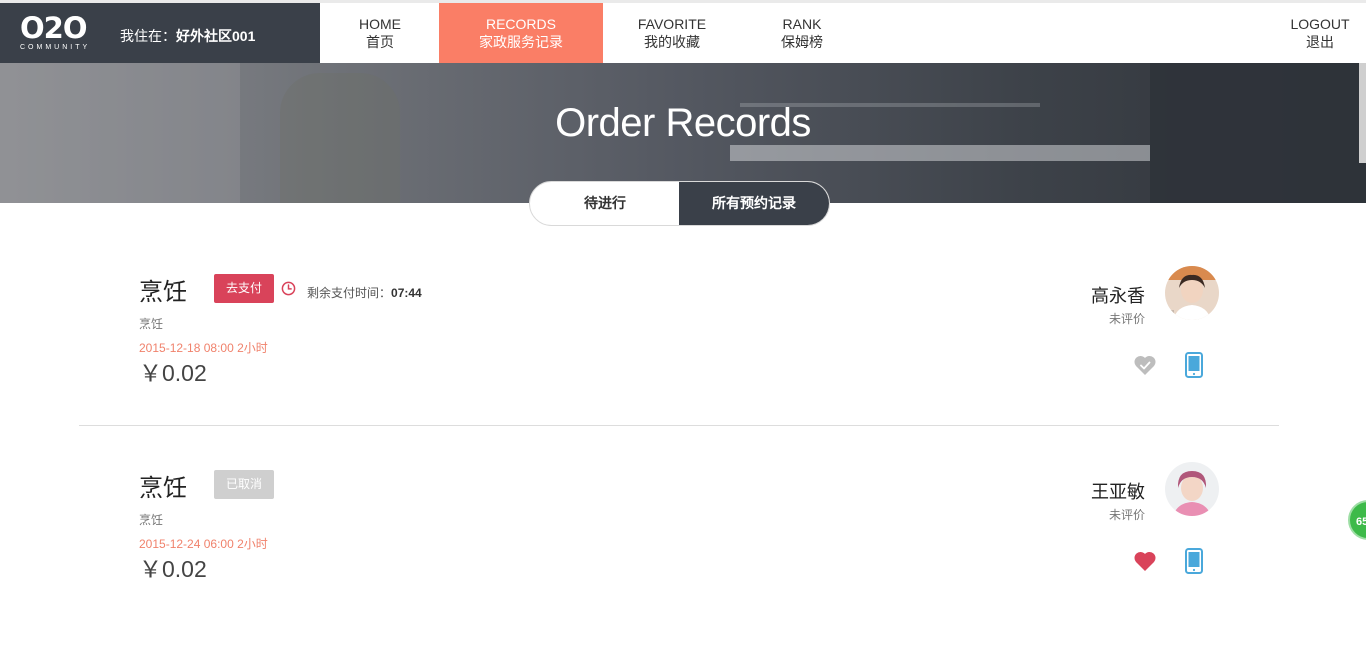 The width and height of the screenshot is (1366, 658). I want to click on nav-favorite-zh: 我的收藏, so click(672, 42).